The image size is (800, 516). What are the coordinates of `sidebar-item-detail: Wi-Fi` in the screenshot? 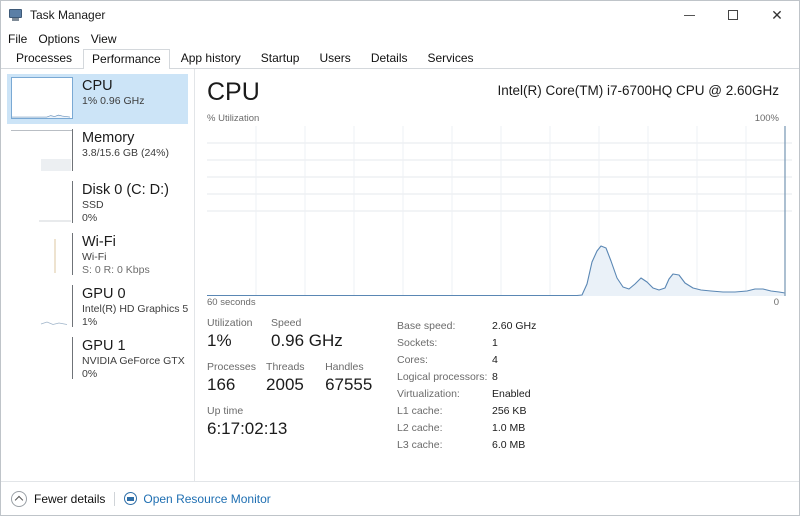 It's located at (94, 257).